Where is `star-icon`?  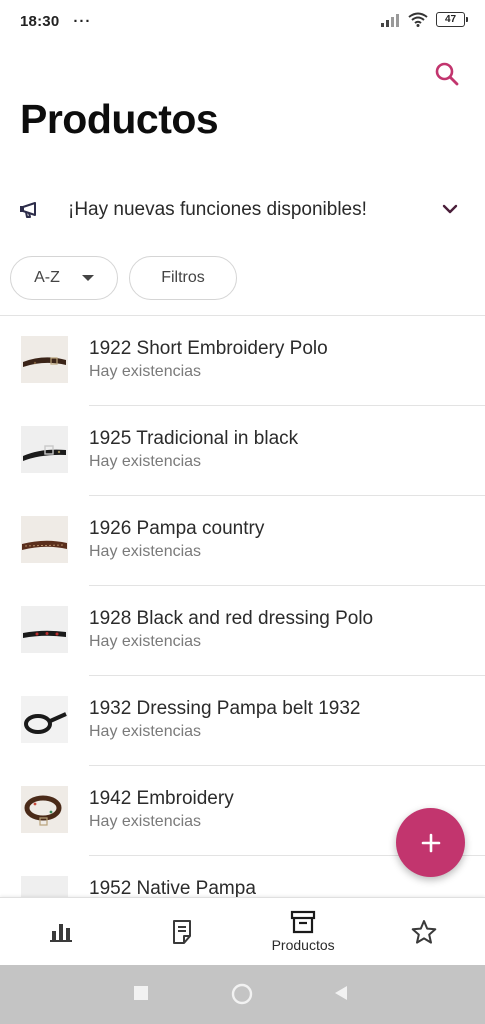
star-icon is located at coordinates (424, 931).